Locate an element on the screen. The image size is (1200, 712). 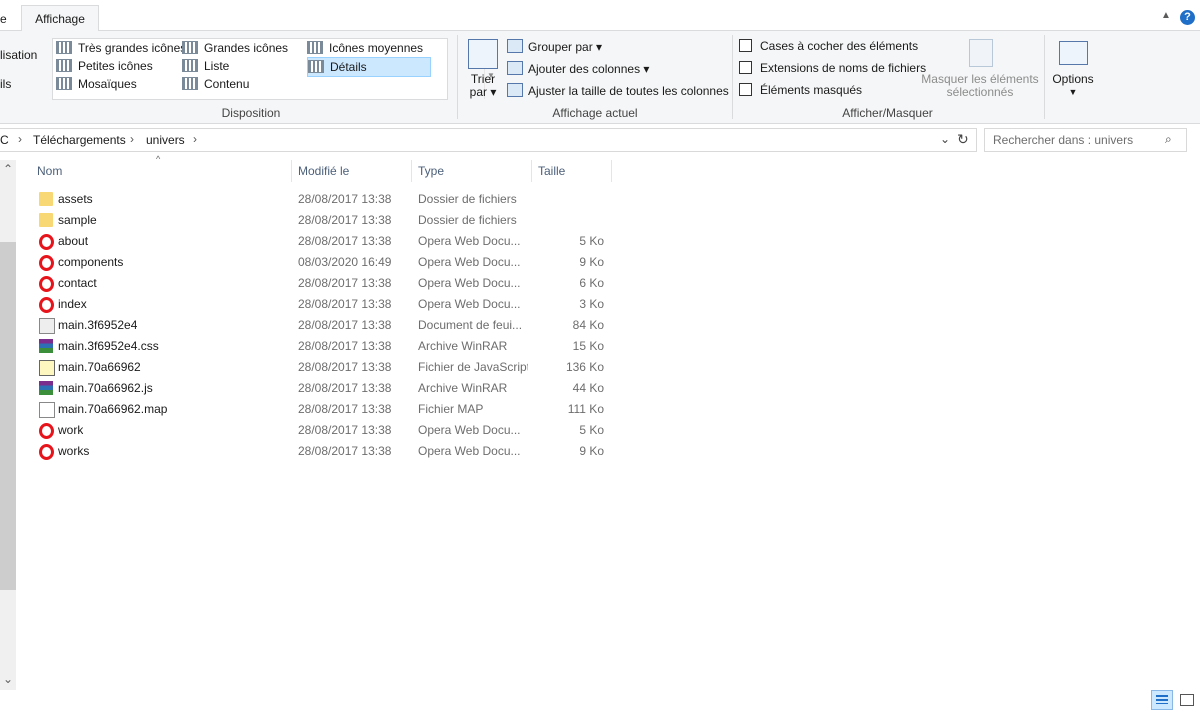
add-columns-icon is located at coordinates (515, 68).